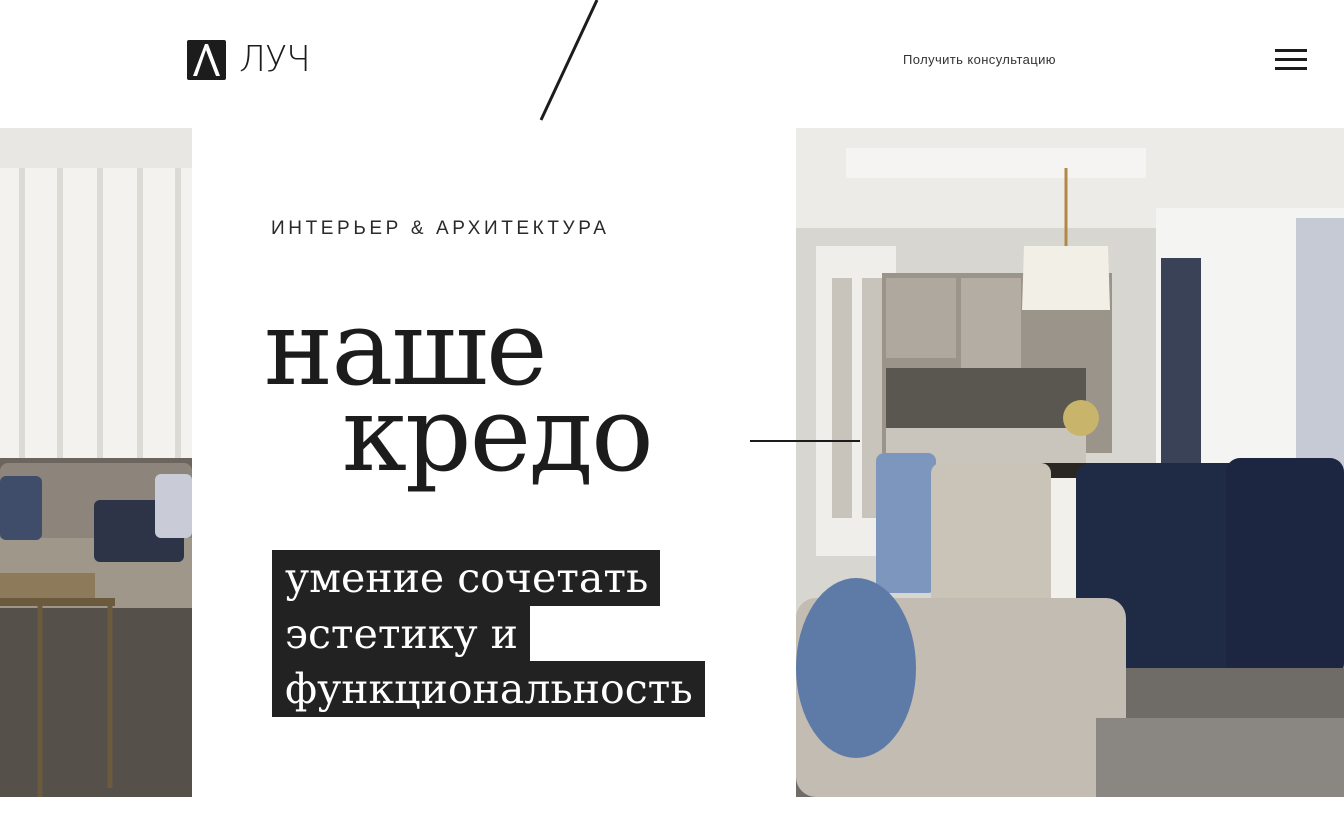 The width and height of the screenshot is (1344, 840). What do you see at coordinates (569, 60) in the screenshot?
I see `decorative-slash-line` at bounding box center [569, 60].